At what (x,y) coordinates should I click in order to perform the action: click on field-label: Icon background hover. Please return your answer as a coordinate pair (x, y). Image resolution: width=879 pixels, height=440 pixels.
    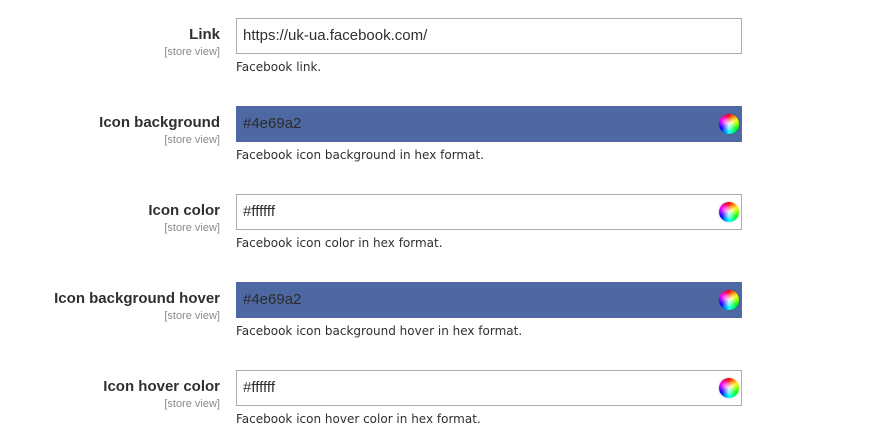
    Looking at the image, I should click on (137, 298).